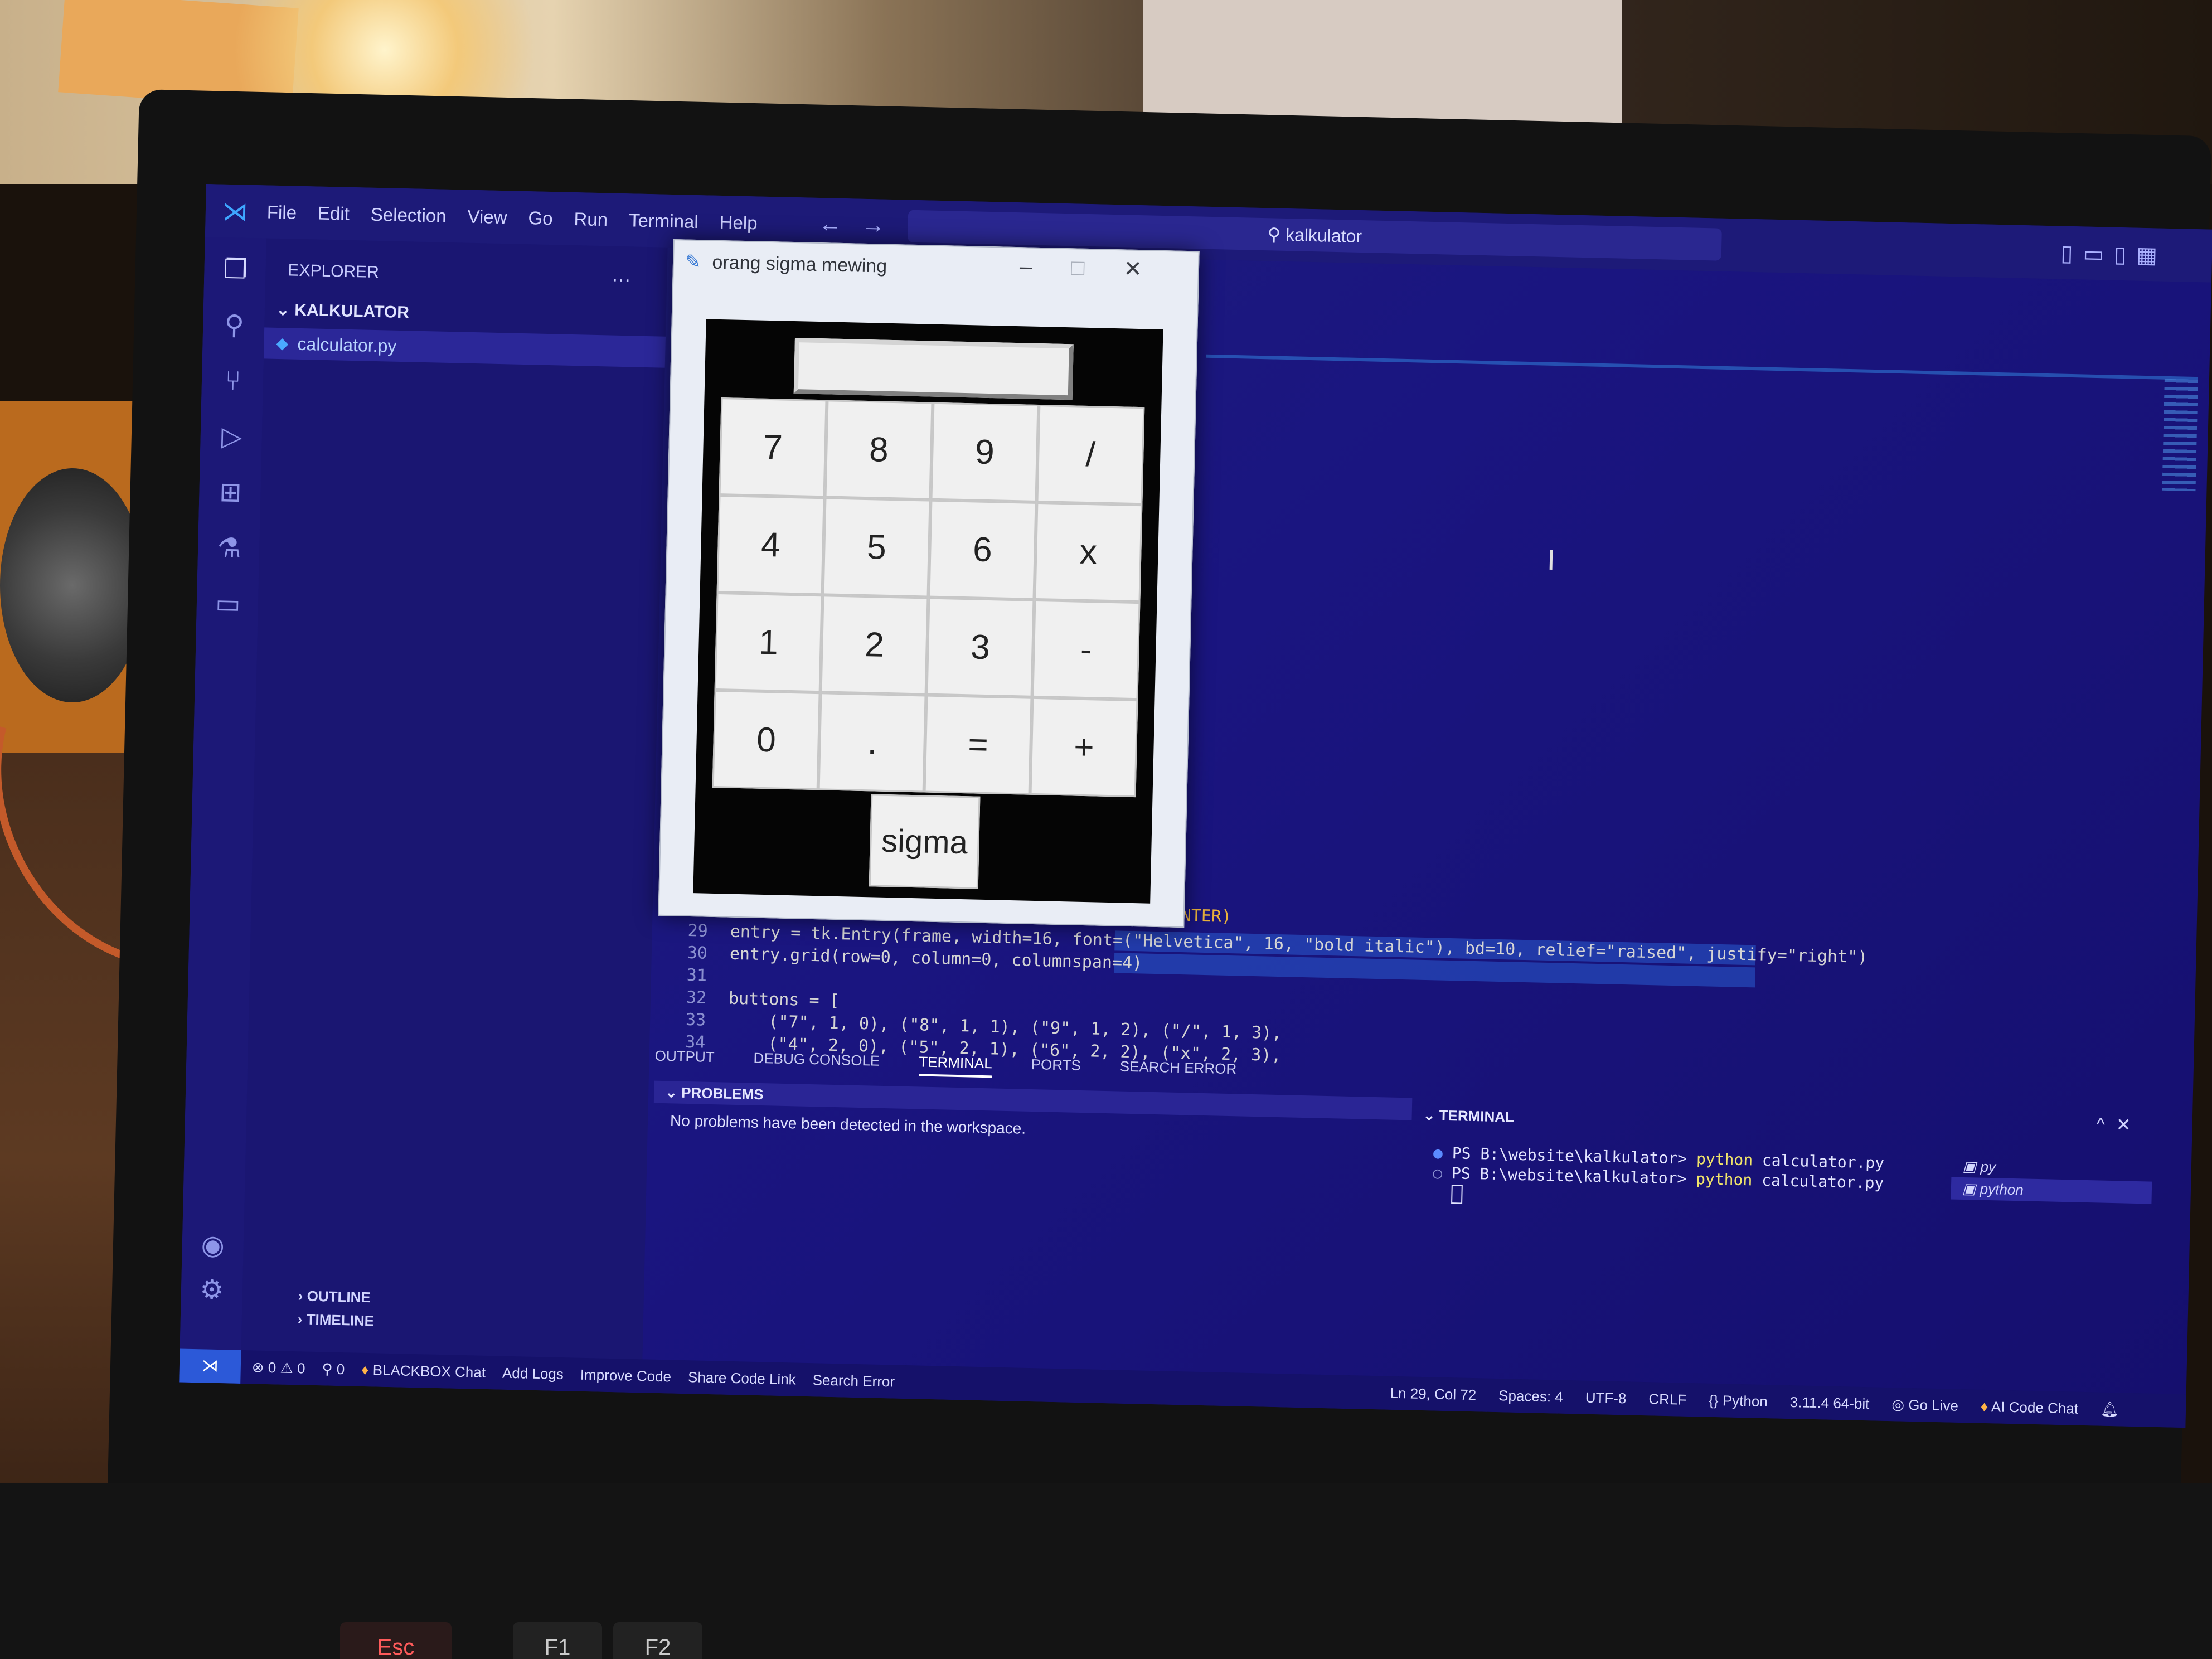 The image size is (2212, 1659). What do you see at coordinates (770, 545) in the screenshot?
I see `calc-button-4: 4` at bounding box center [770, 545].